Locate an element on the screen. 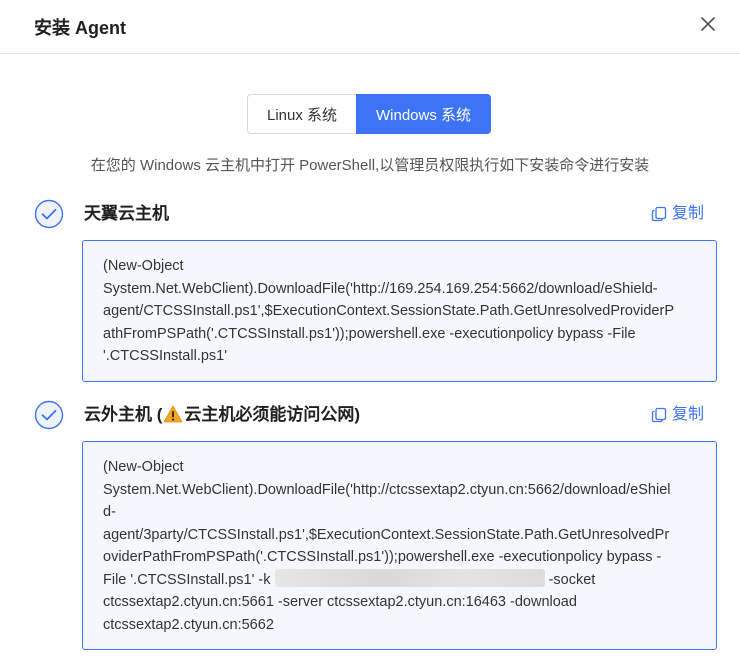 Image resolution: width=740 pixels, height=667 pixels. command-line: ctcssextap2.ctyun.cn:5662 is located at coordinates (188, 624).